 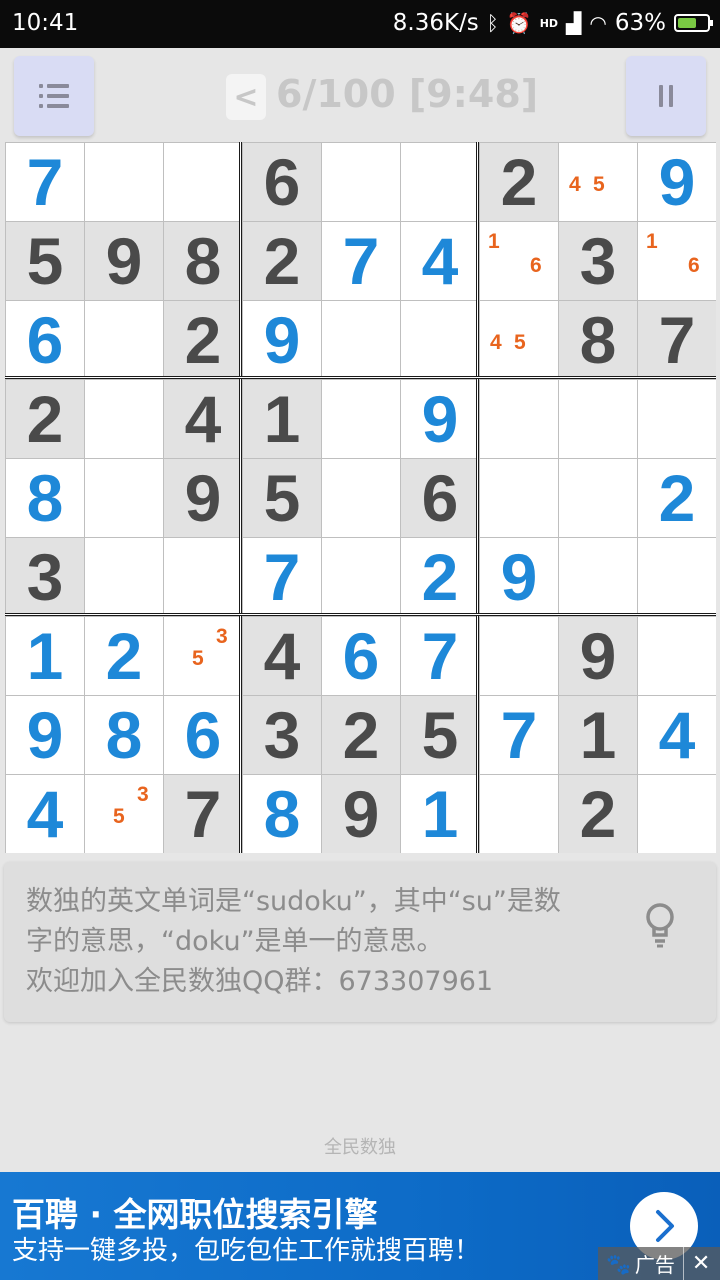 What do you see at coordinates (677, 656) in the screenshot?
I see `sudoku-cell-r7c9` at bounding box center [677, 656].